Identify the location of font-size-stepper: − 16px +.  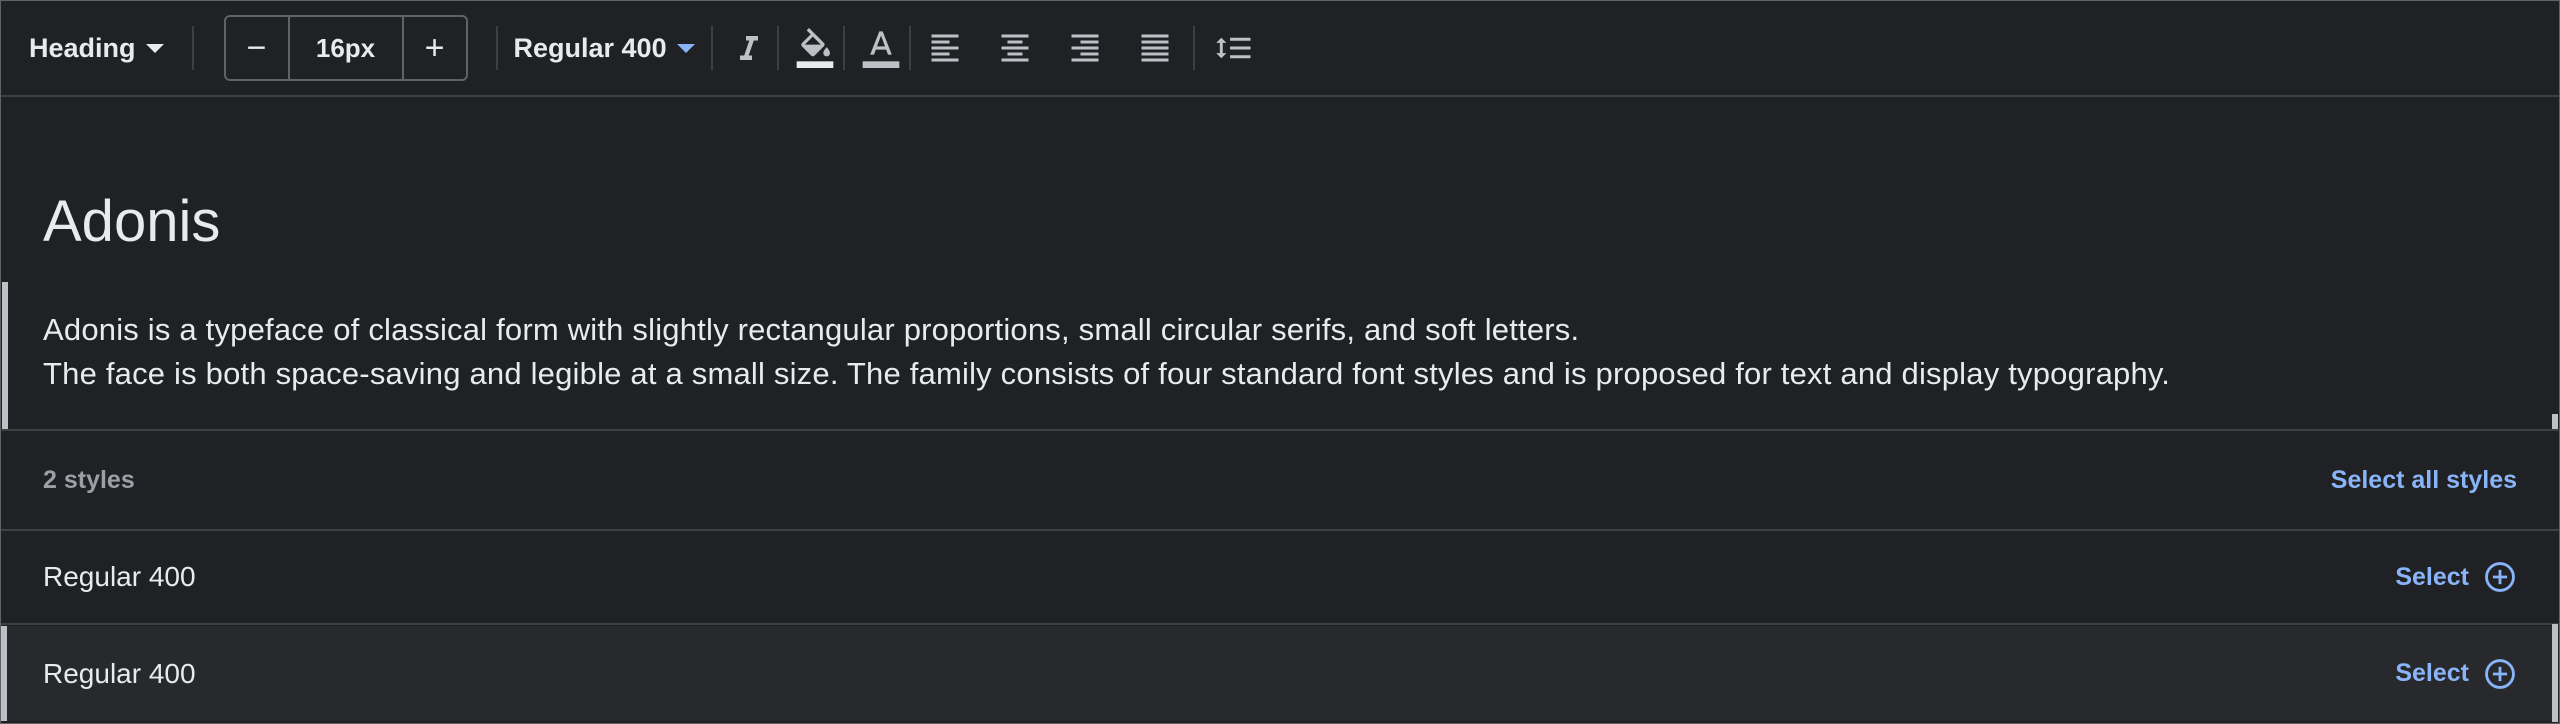
(345, 48).